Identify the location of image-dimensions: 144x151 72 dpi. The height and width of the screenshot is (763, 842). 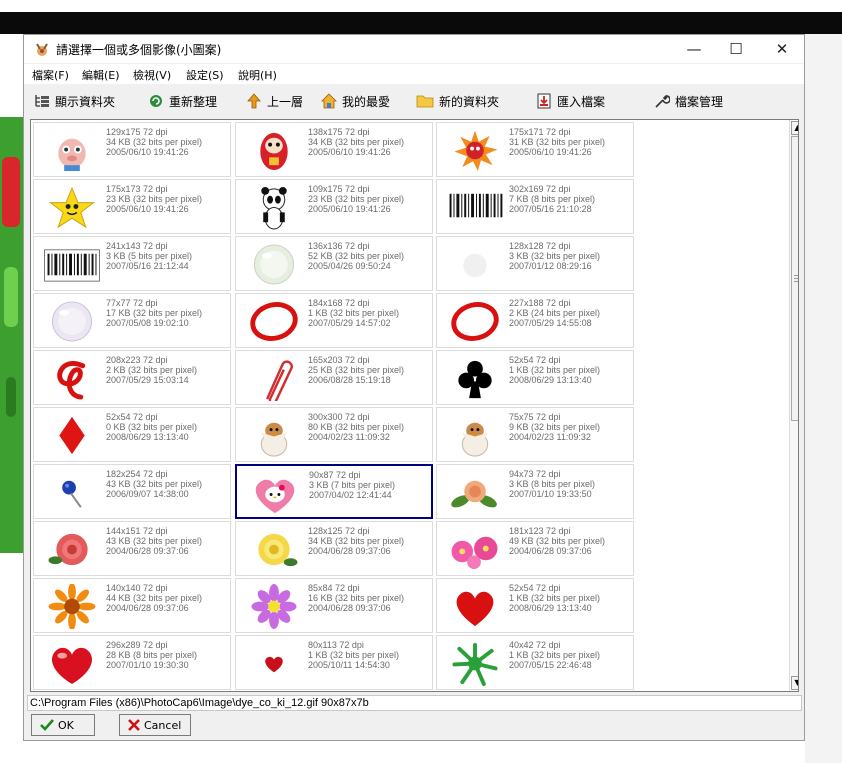
(137, 531).